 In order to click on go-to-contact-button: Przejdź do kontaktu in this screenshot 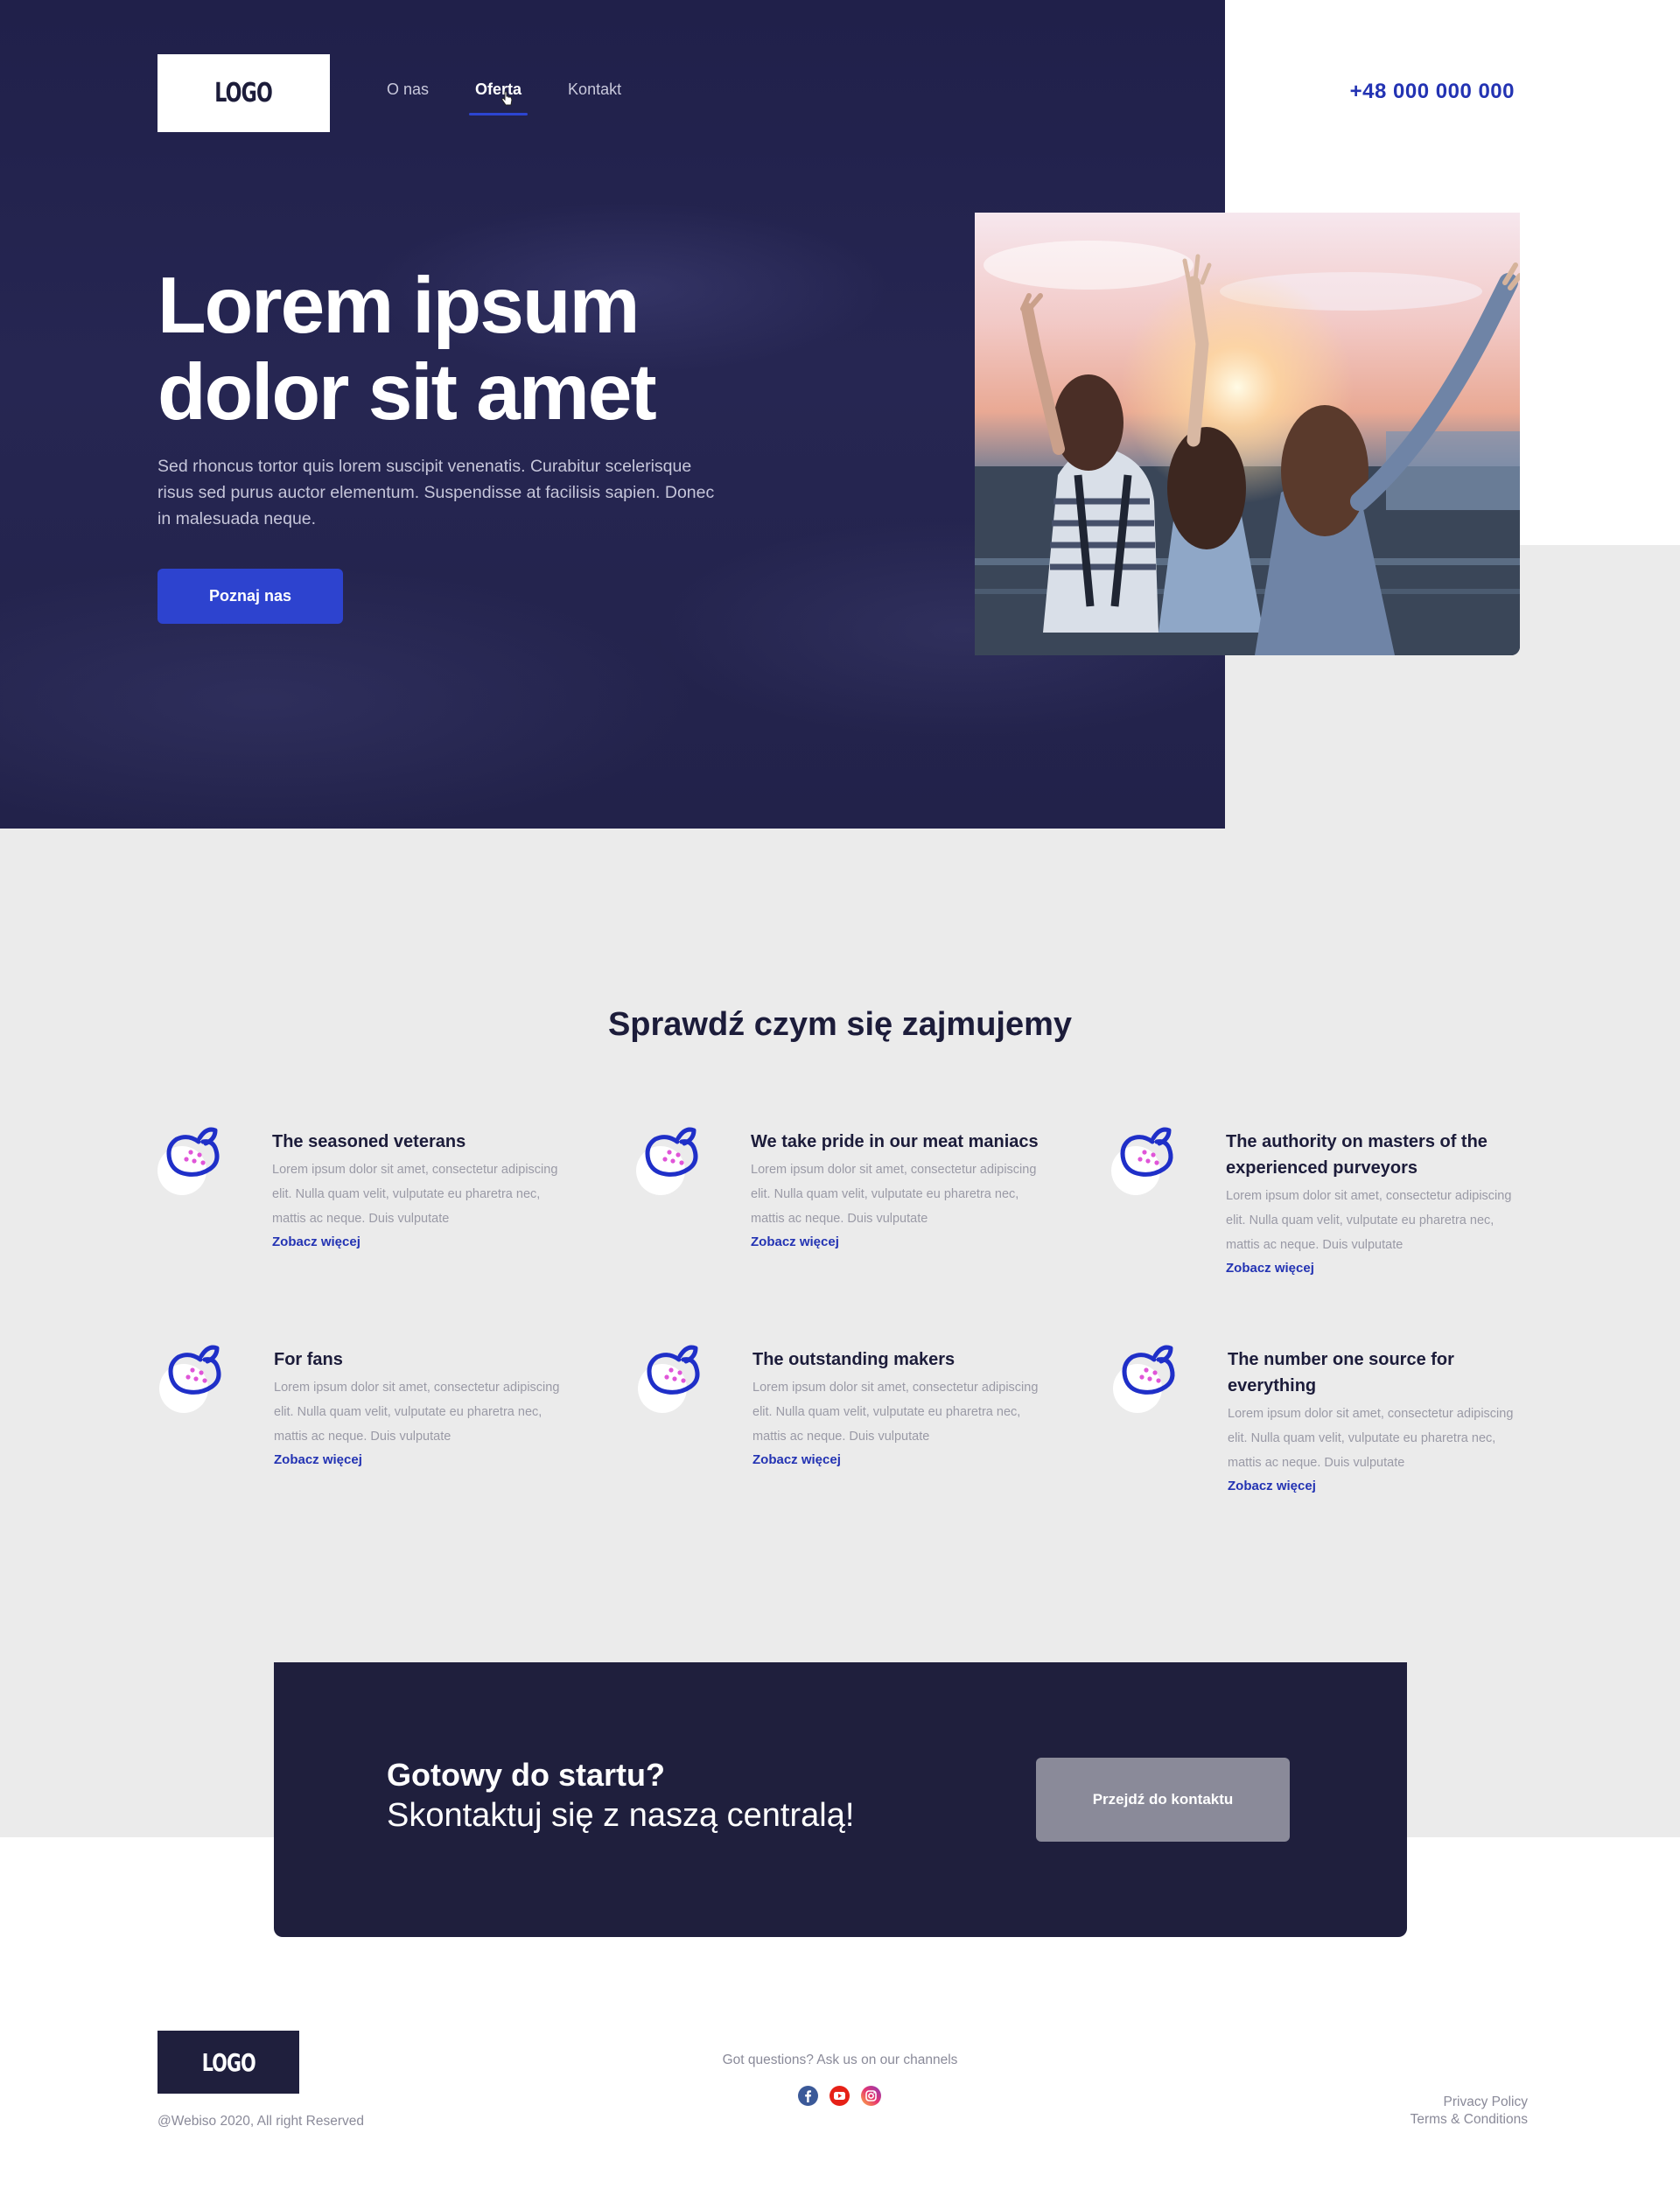, I will do `click(1163, 1800)`.